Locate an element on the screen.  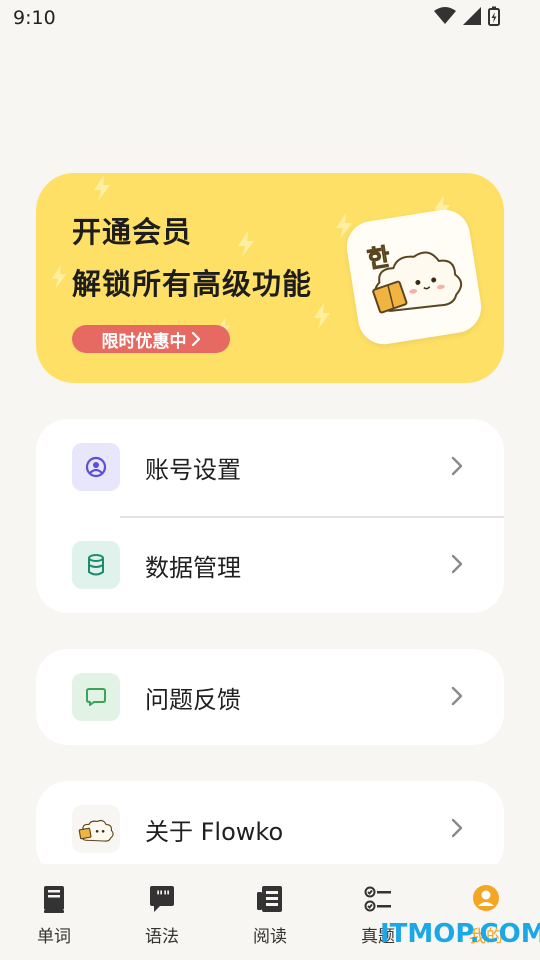
nav-item-vocabulary: 单词 is located at coordinates (54, 912).